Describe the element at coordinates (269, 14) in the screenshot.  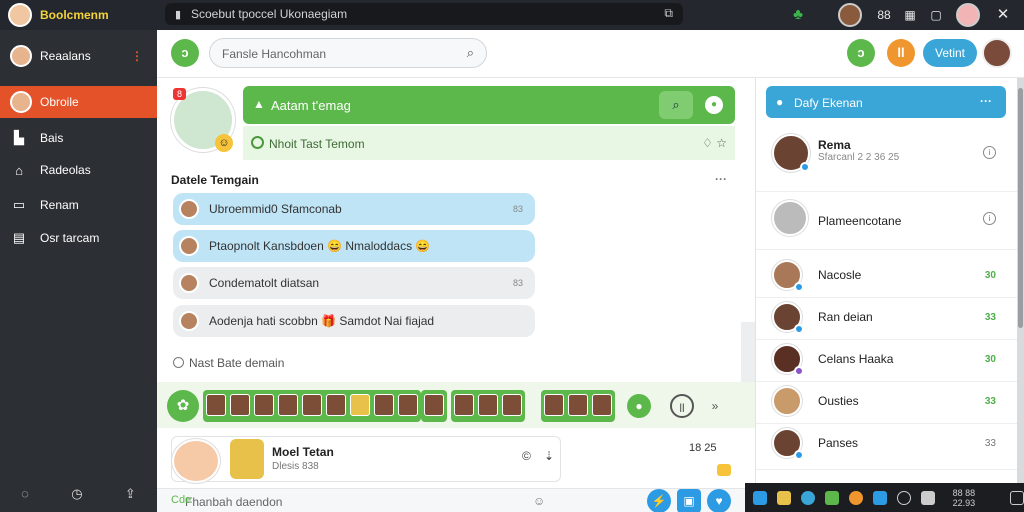
I see `address-text: Scoebut tpoccel Ukonaegiam` at that location.